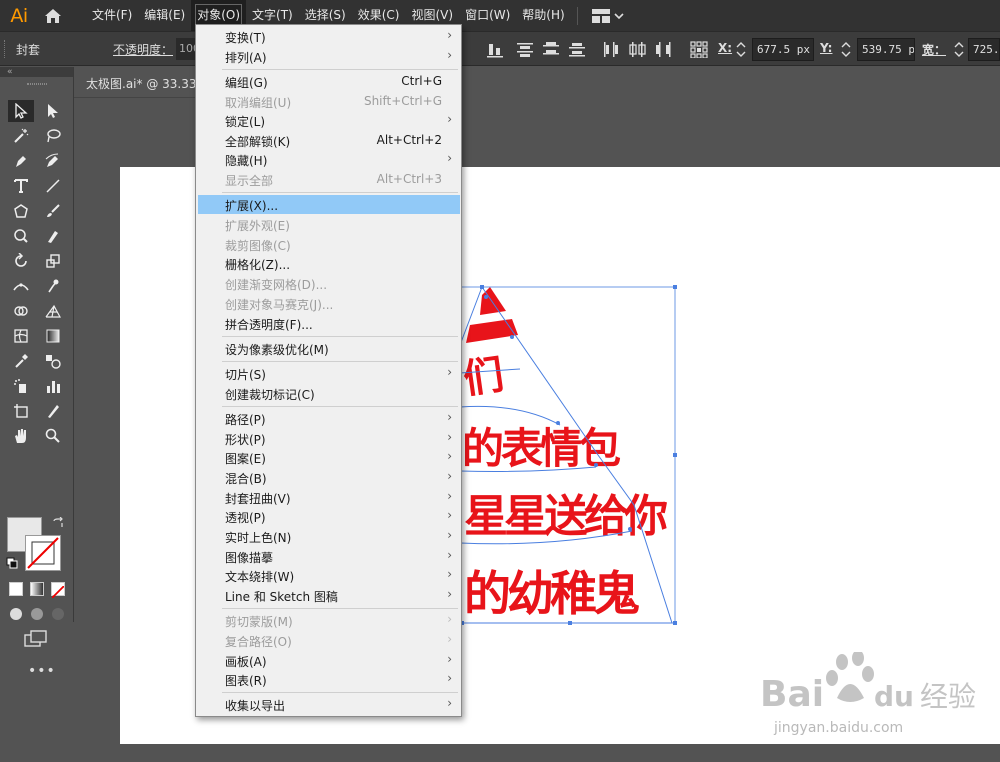 The width and height of the screenshot is (1000, 762). I want to click on menu-help: 帮助(H), so click(543, 15).